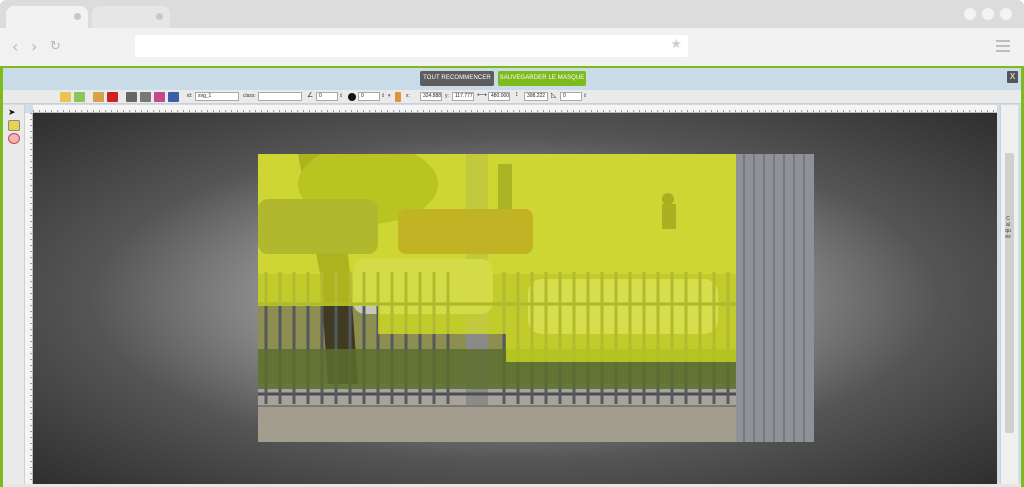  What do you see at coordinates (159, 97) in the screenshot?
I see `bring-front-icon` at bounding box center [159, 97].